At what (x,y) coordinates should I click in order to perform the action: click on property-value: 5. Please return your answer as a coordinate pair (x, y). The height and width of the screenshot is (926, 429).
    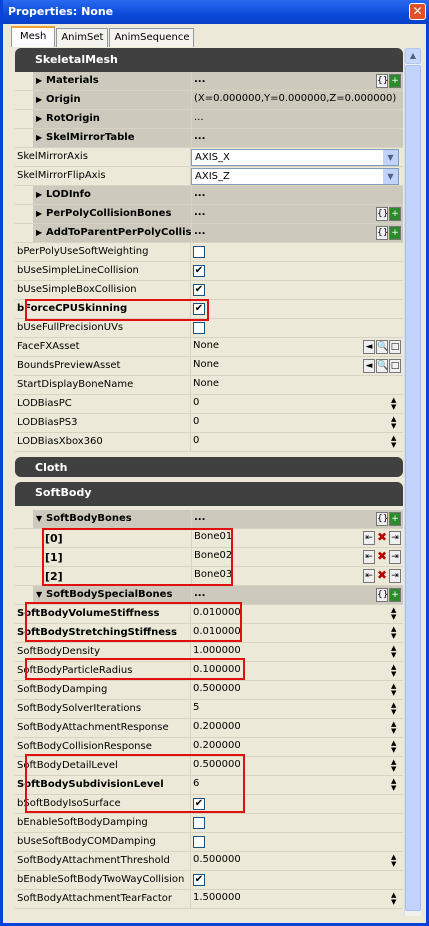
    Looking at the image, I should click on (296, 709).